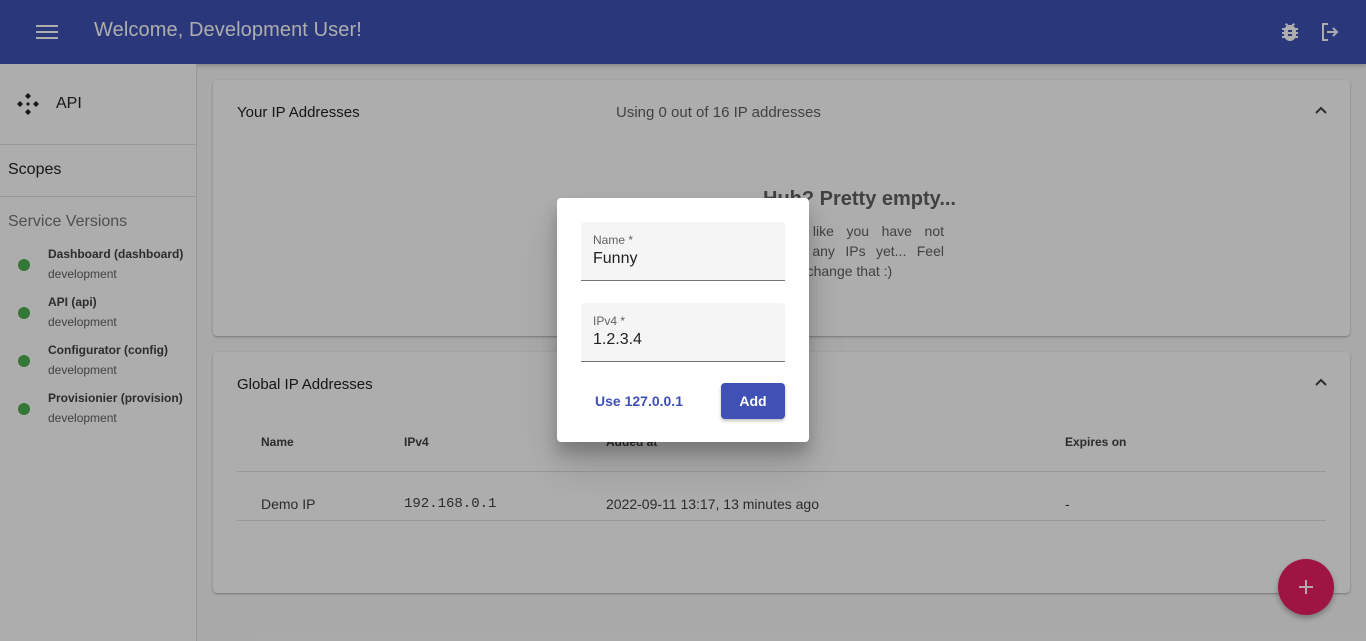 The image size is (1366, 641). Describe the element at coordinates (613, 240) in the screenshot. I see `name-field-label: Name *` at that location.